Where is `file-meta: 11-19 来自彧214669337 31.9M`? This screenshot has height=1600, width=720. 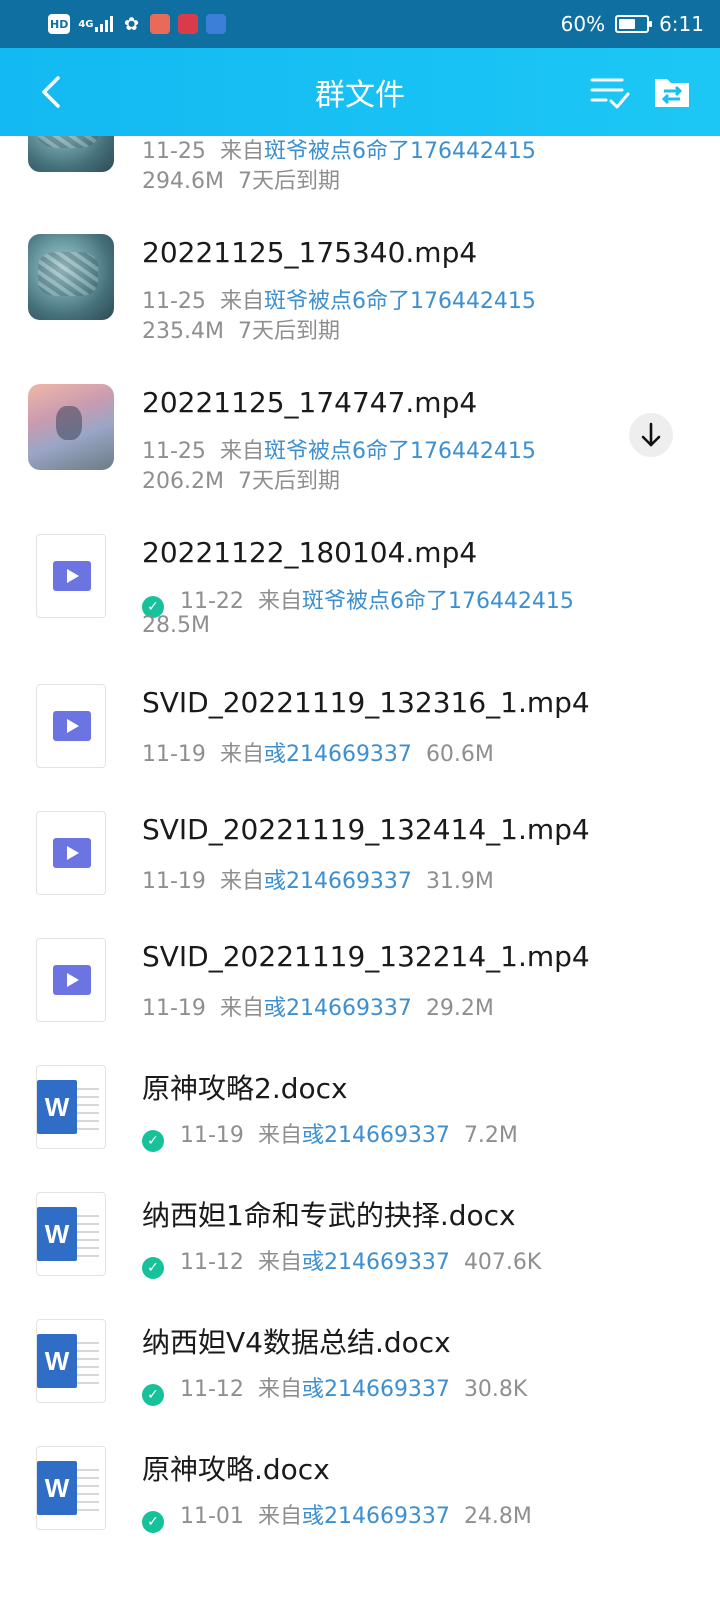 file-meta: 11-19 来自彧214669337 31.9M is located at coordinates (318, 879).